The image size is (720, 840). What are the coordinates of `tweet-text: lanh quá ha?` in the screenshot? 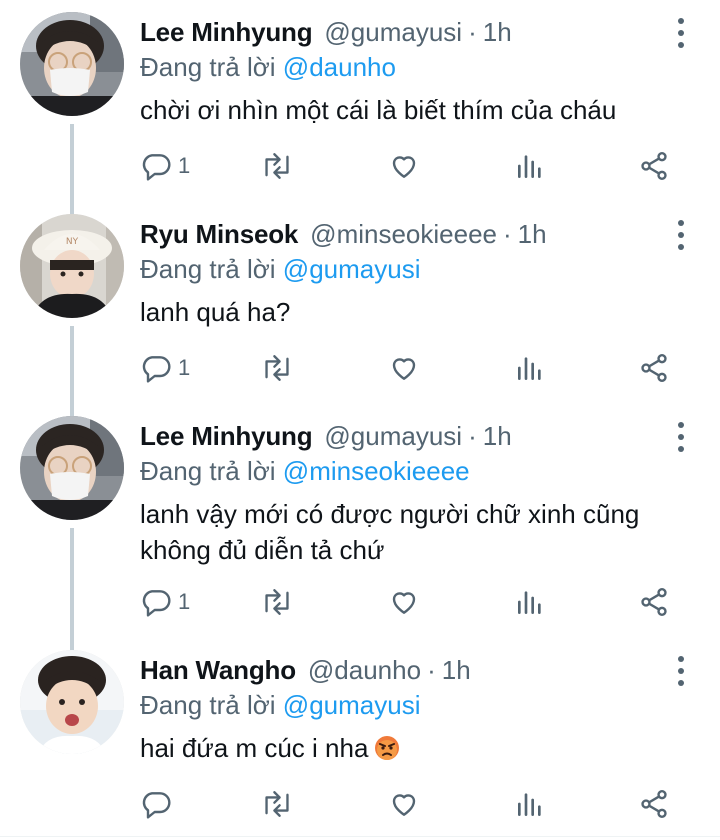 It's located at (215, 312).